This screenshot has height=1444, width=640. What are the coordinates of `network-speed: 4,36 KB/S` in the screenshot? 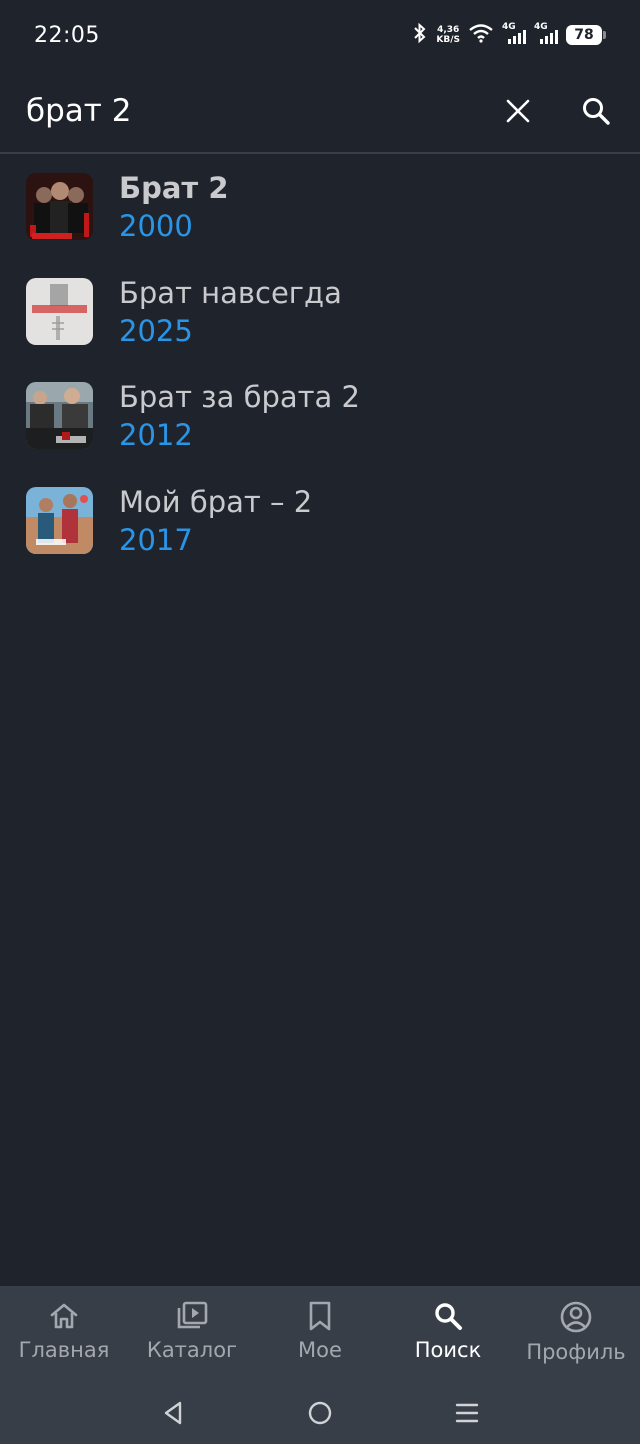 It's located at (448, 35).